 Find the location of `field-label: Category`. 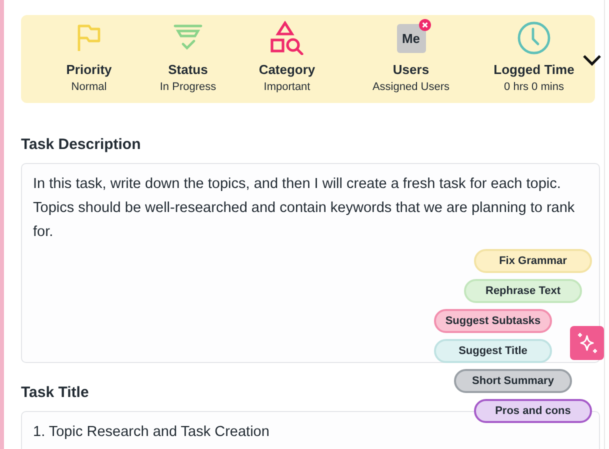

field-label: Category is located at coordinates (287, 69).